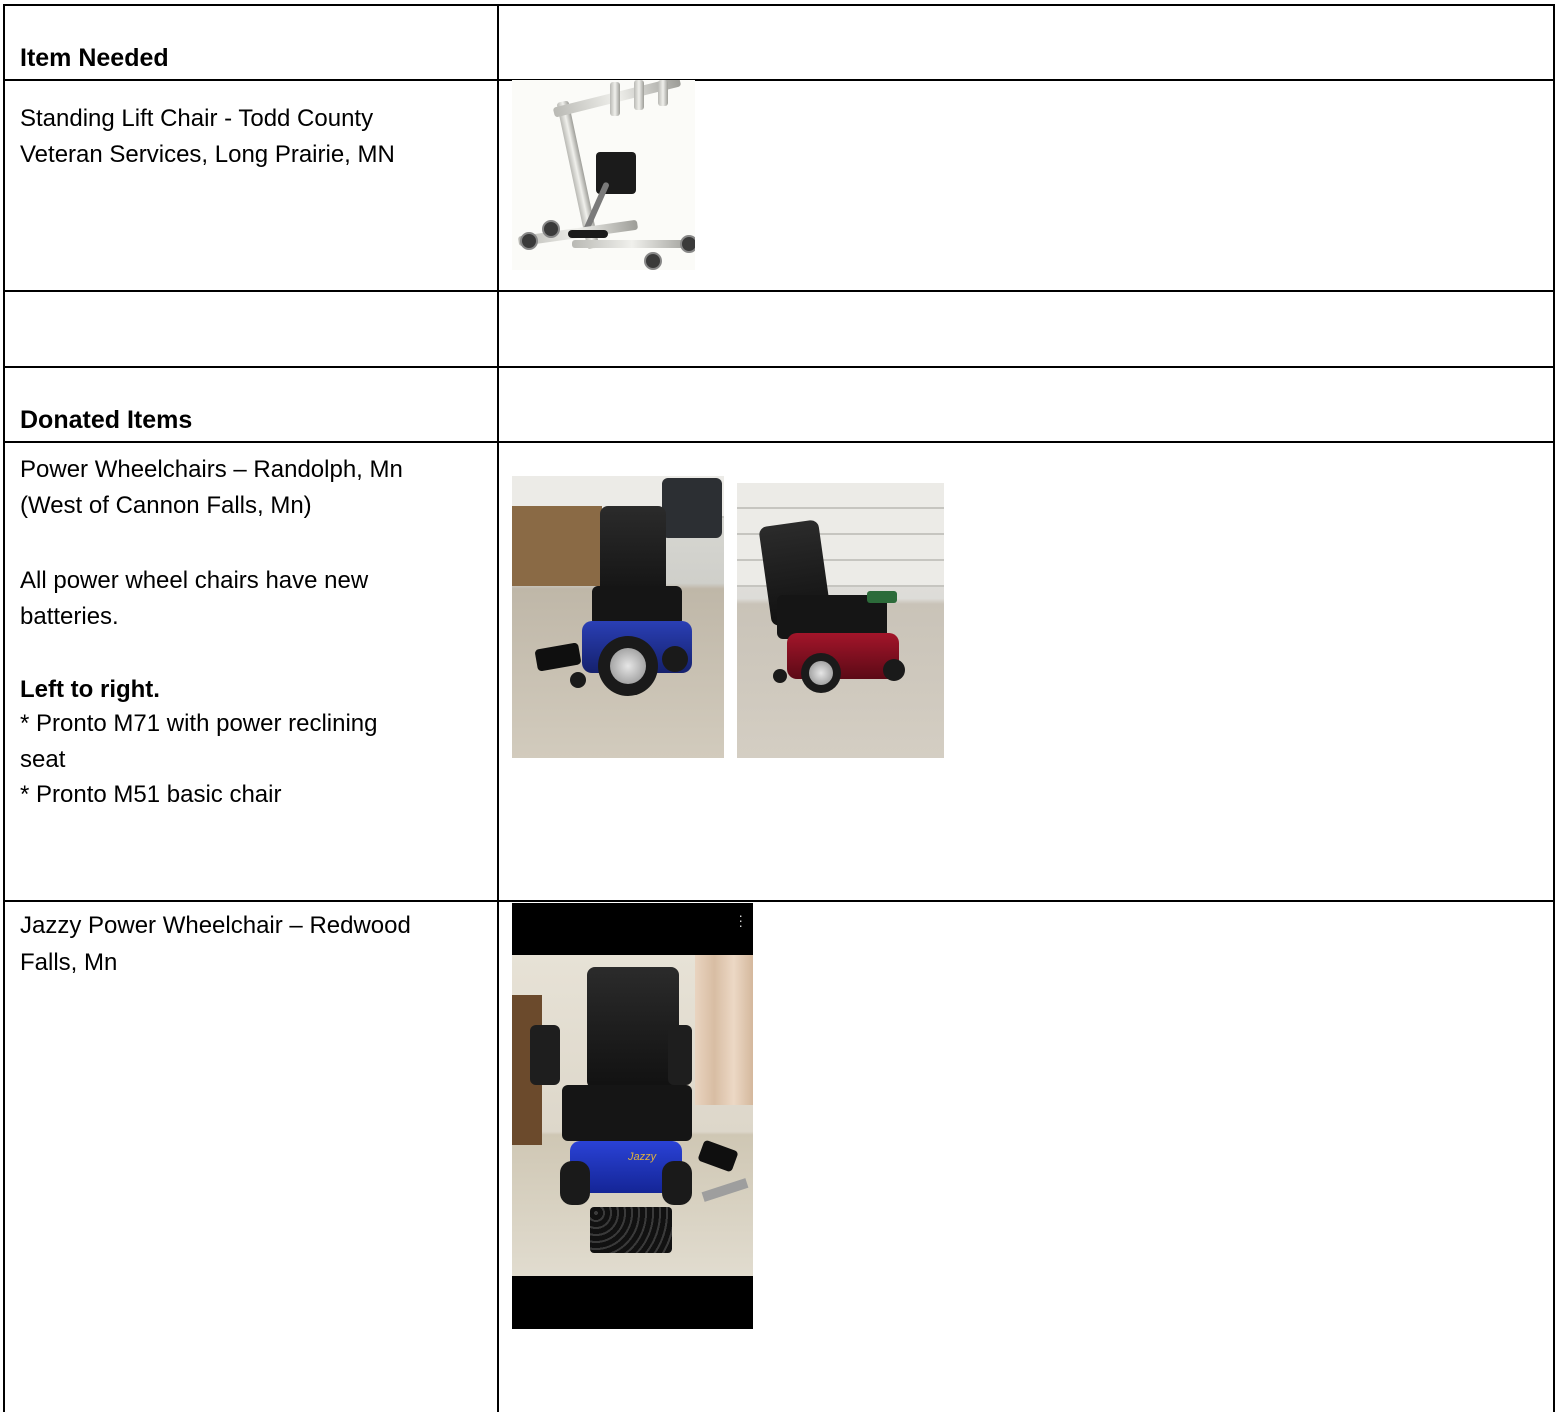 This screenshot has width=1555, height=1412. I want to click on jazzy-wheelchair-photo: · · · Jazzy, so click(632, 1116).